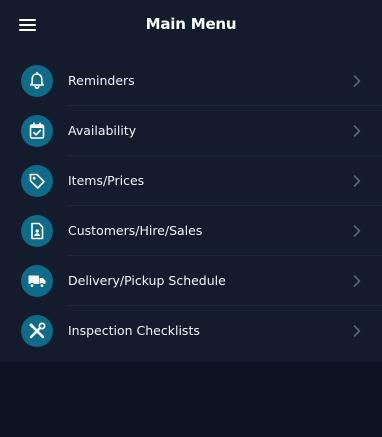 The width and height of the screenshot is (382, 437). I want to click on menu-item-label: Reminders, so click(101, 80).